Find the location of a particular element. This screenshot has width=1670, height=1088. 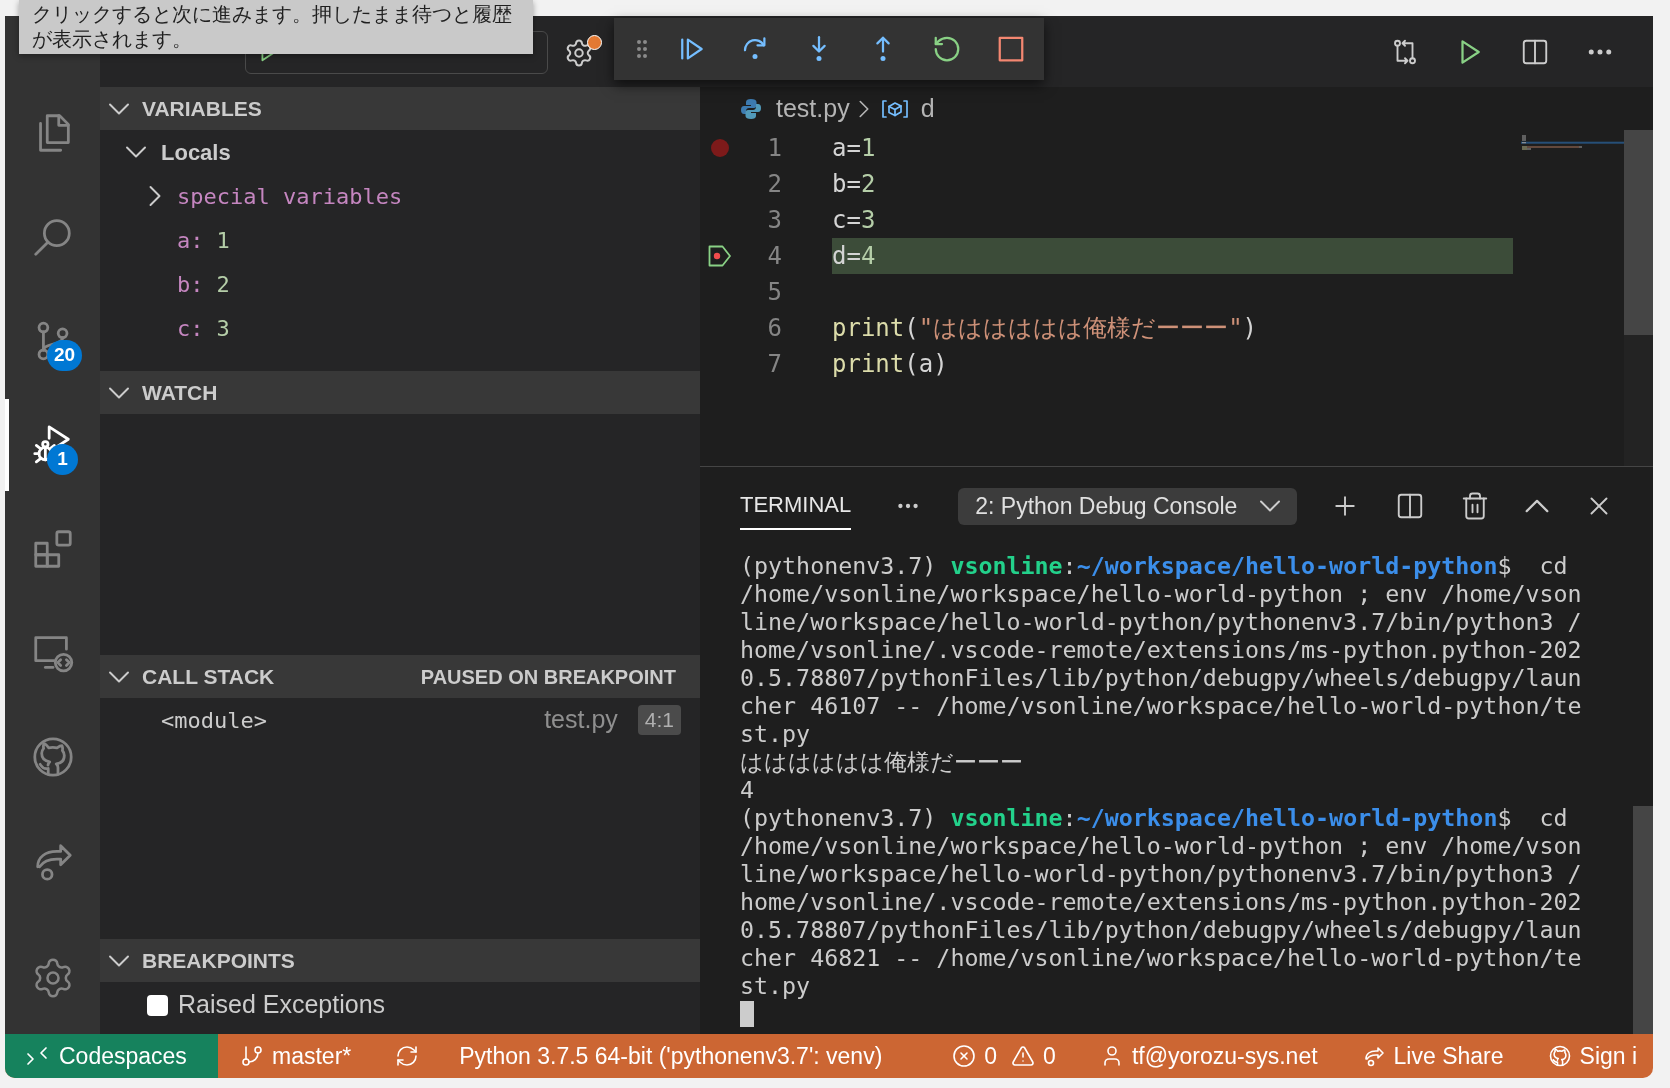

line-position-badge: 4:1 is located at coordinates (659, 720).